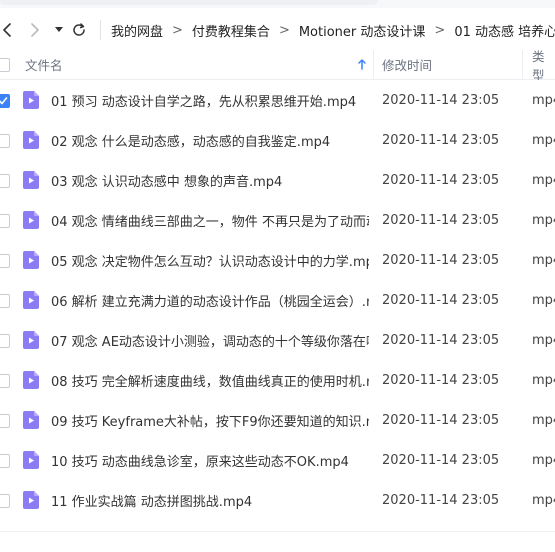  I want to click on refresh-button, so click(79, 30).